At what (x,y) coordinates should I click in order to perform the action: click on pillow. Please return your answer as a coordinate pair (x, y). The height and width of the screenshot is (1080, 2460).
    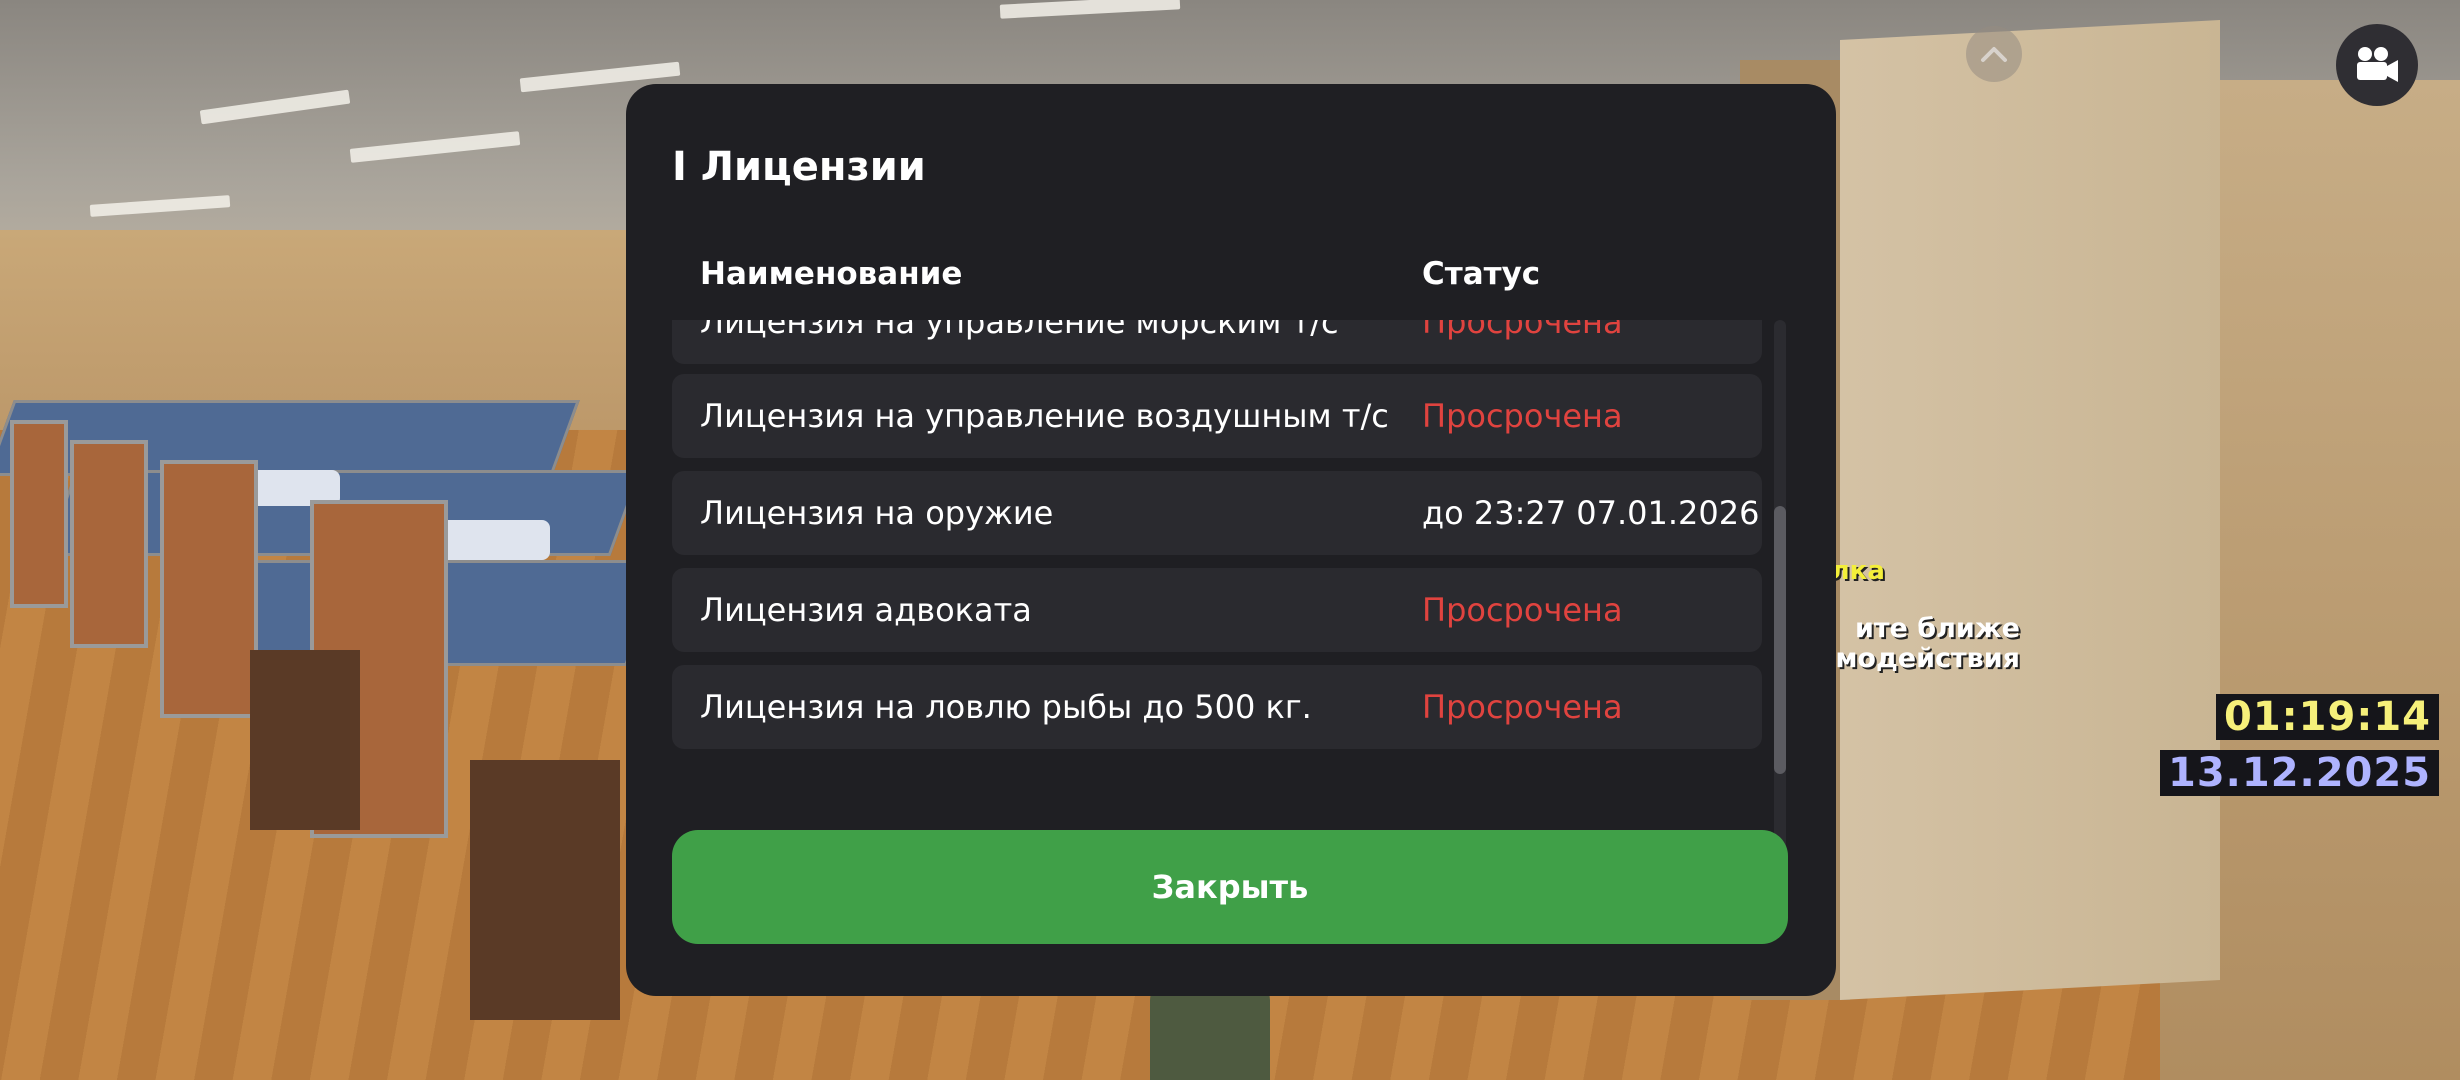
    Looking at the image, I should click on (490, 540).